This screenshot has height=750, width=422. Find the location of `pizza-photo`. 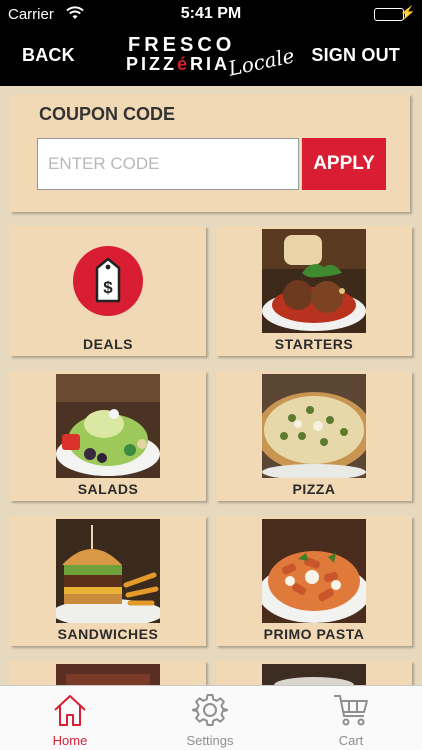

pizza-photo is located at coordinates (314, 426).